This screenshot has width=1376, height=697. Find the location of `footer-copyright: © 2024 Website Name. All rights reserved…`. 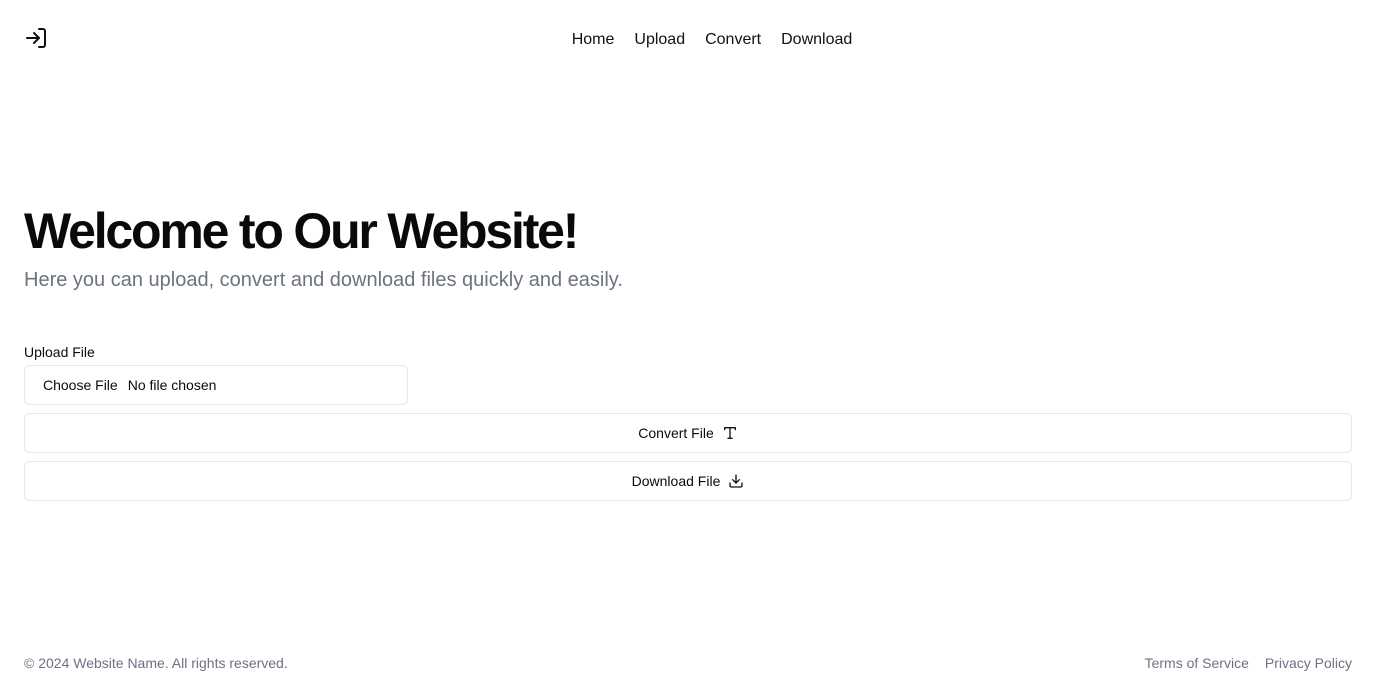

footer-copyright: © 2024 Website Name. All rights reserved… is located at coordinates (156, 663).